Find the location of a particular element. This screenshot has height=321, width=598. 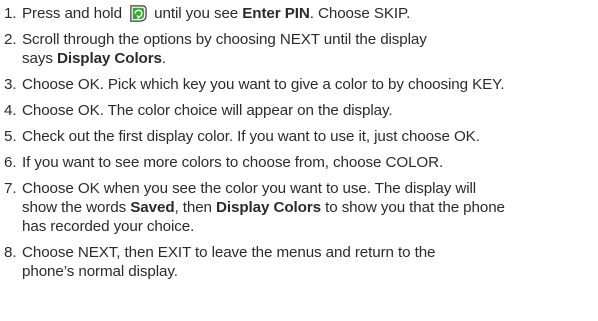

menu-key-icon is located at coordinates (138, 13).